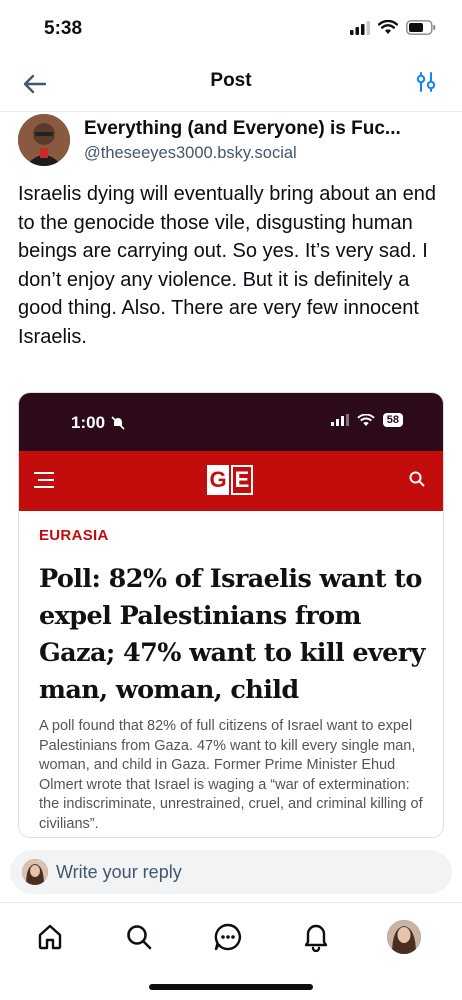  What do you see at coordinates (218, 480) in the screenshot?
I see `logo-letter-g: G` at bounding box center [218, 480].